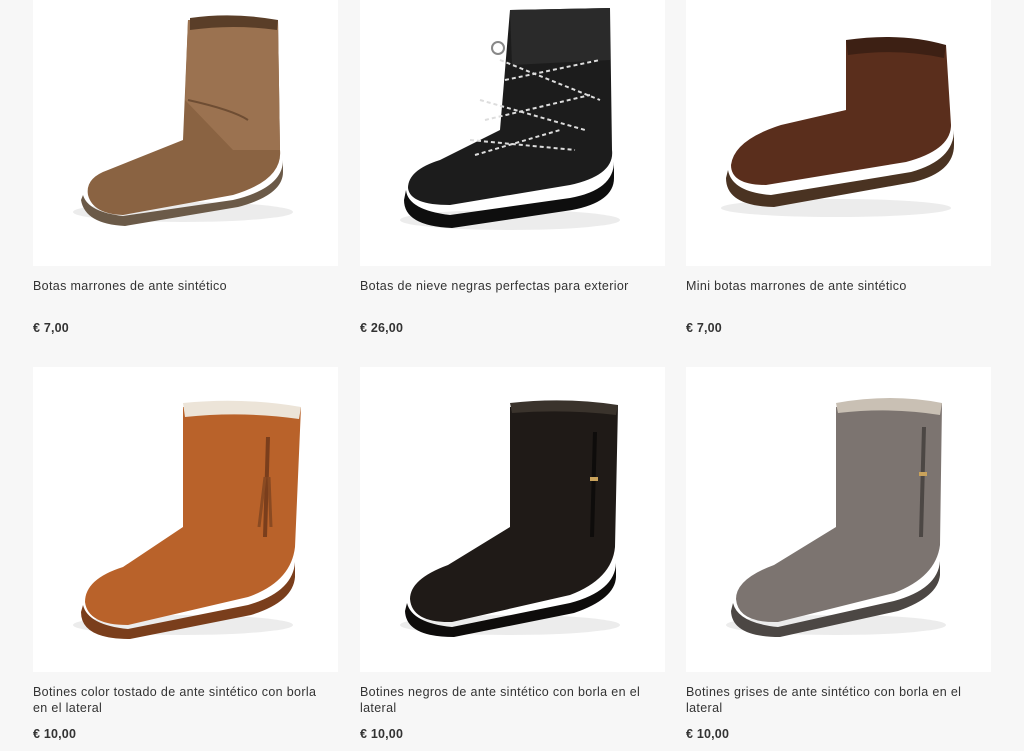 This screenshot has width=1024, height=751. I want to click on product-image-tan-tassel-bootie, so click(185, 519).